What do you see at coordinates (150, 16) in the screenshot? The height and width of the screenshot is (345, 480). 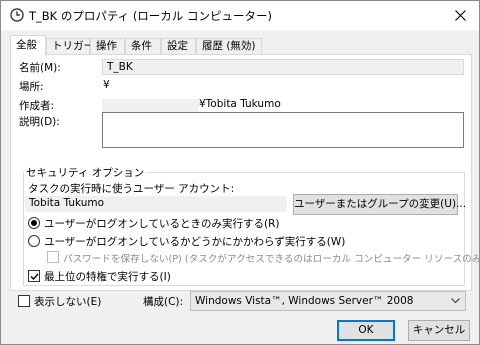 I see `window-title: T_BK のプロパティ (ローカル コンピューター)` at bounding box center [150, 16].